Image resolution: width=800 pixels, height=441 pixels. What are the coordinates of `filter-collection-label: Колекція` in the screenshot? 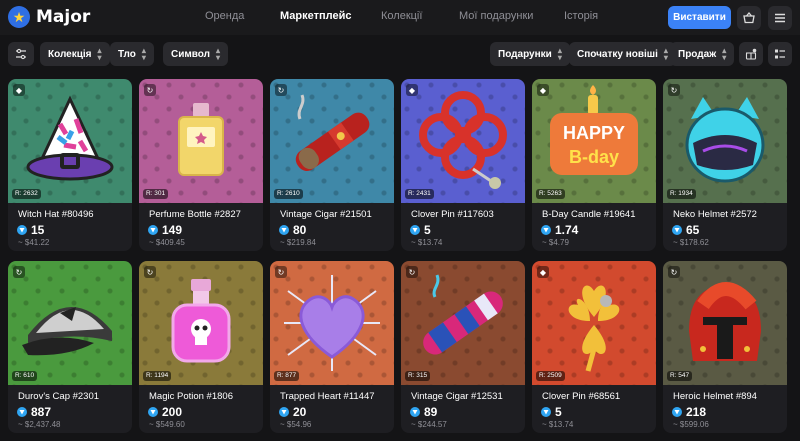 It's located at (70, 54).